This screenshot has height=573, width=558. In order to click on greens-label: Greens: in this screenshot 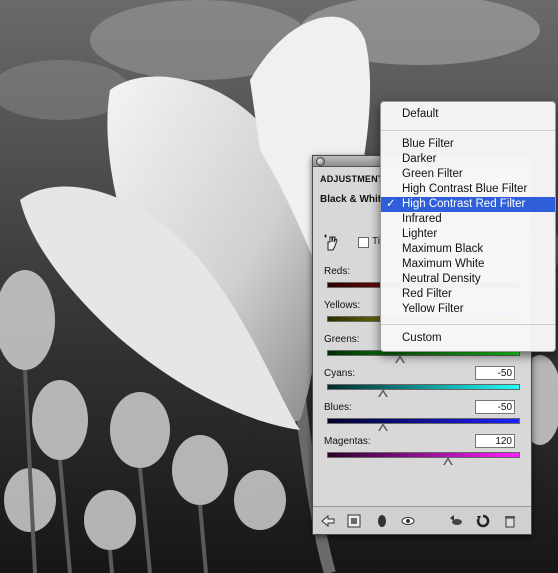, I will do `click(342, 339)`.